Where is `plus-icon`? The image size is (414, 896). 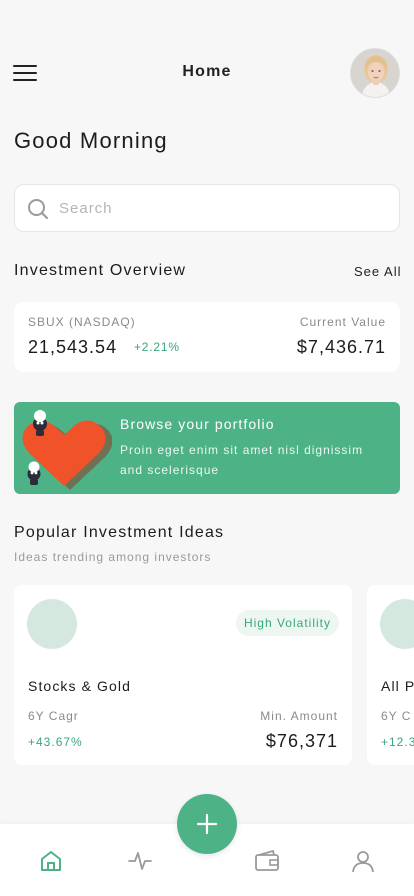 plus-icon is located at coordinates (207, 824).